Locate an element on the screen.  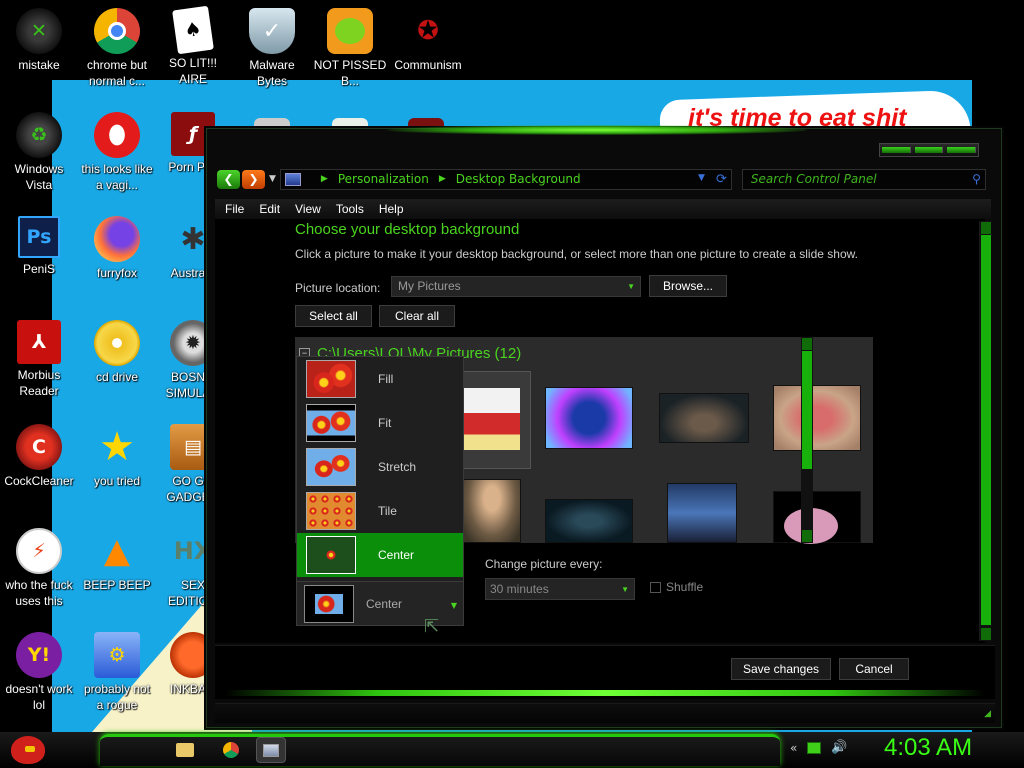
desktop-icon-morbius-reader: ⅄ Morbius Reader is located at coordinates (39, 359).